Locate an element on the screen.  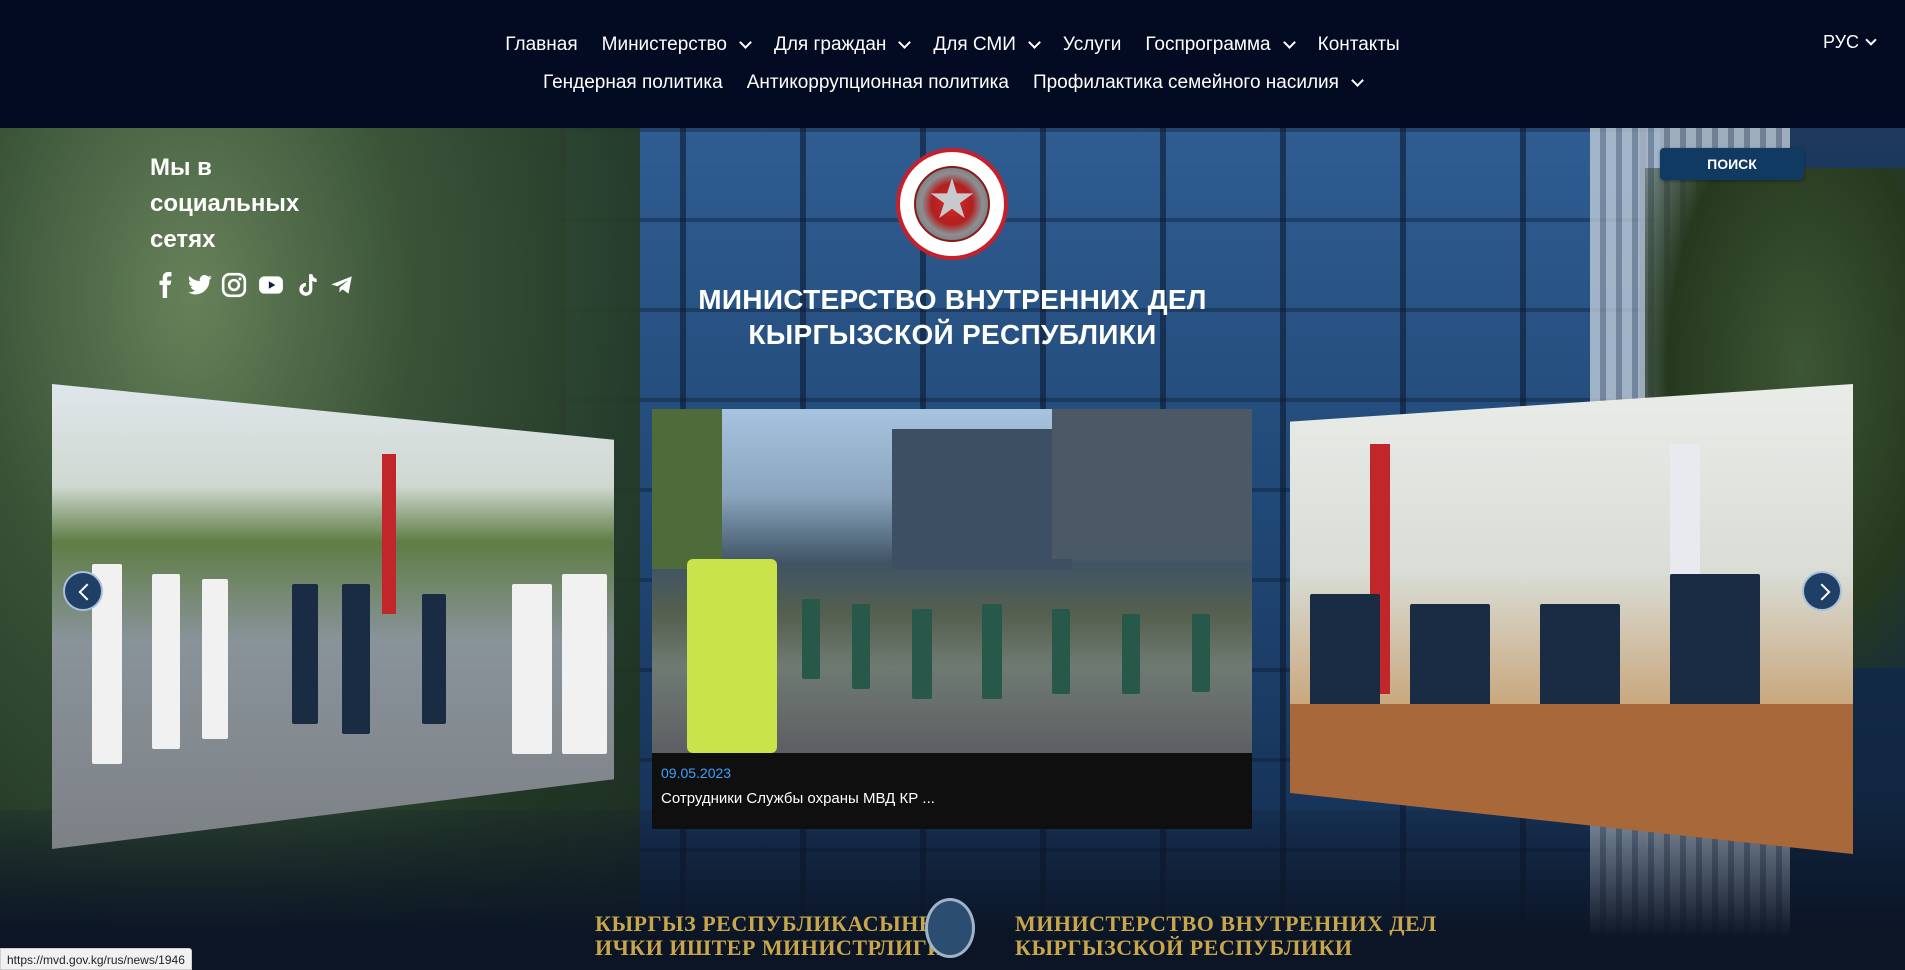
carousel-slide-next is located at coordinates (1571, 619).